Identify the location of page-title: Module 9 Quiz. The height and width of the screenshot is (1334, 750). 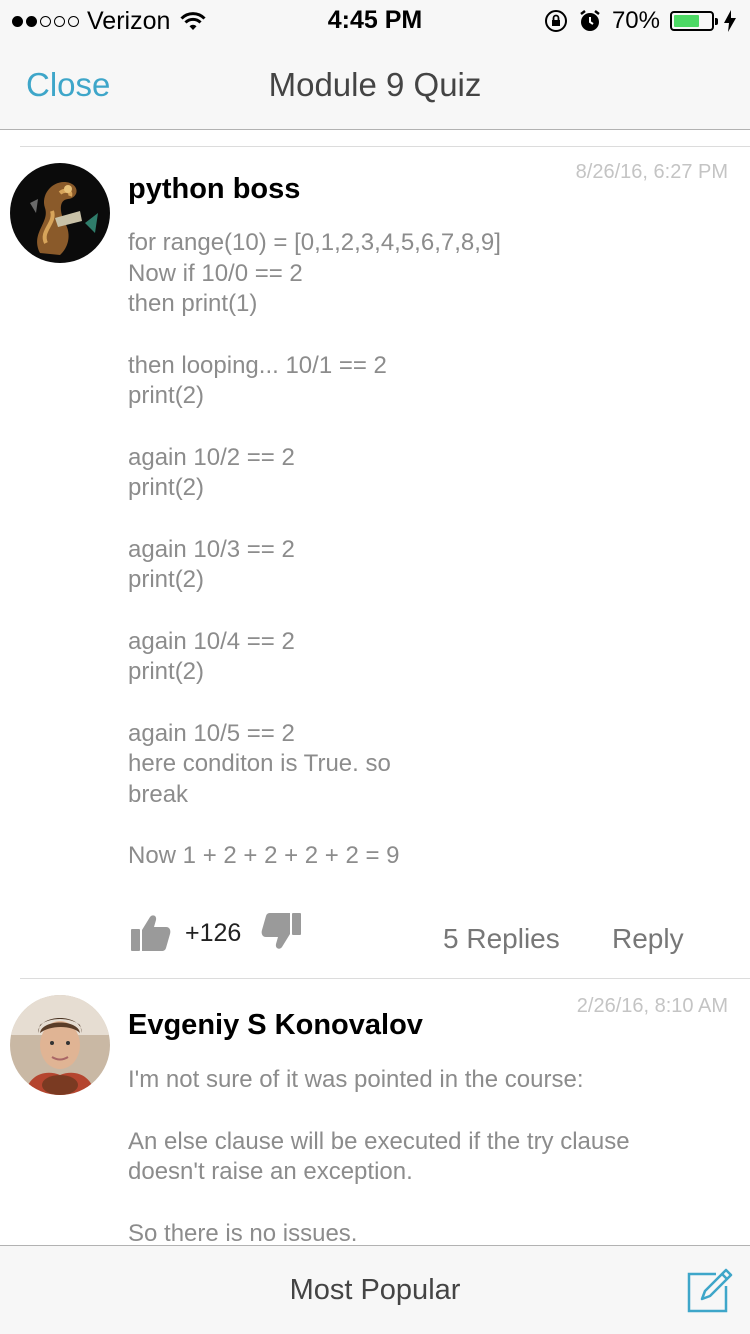
(375, 84).